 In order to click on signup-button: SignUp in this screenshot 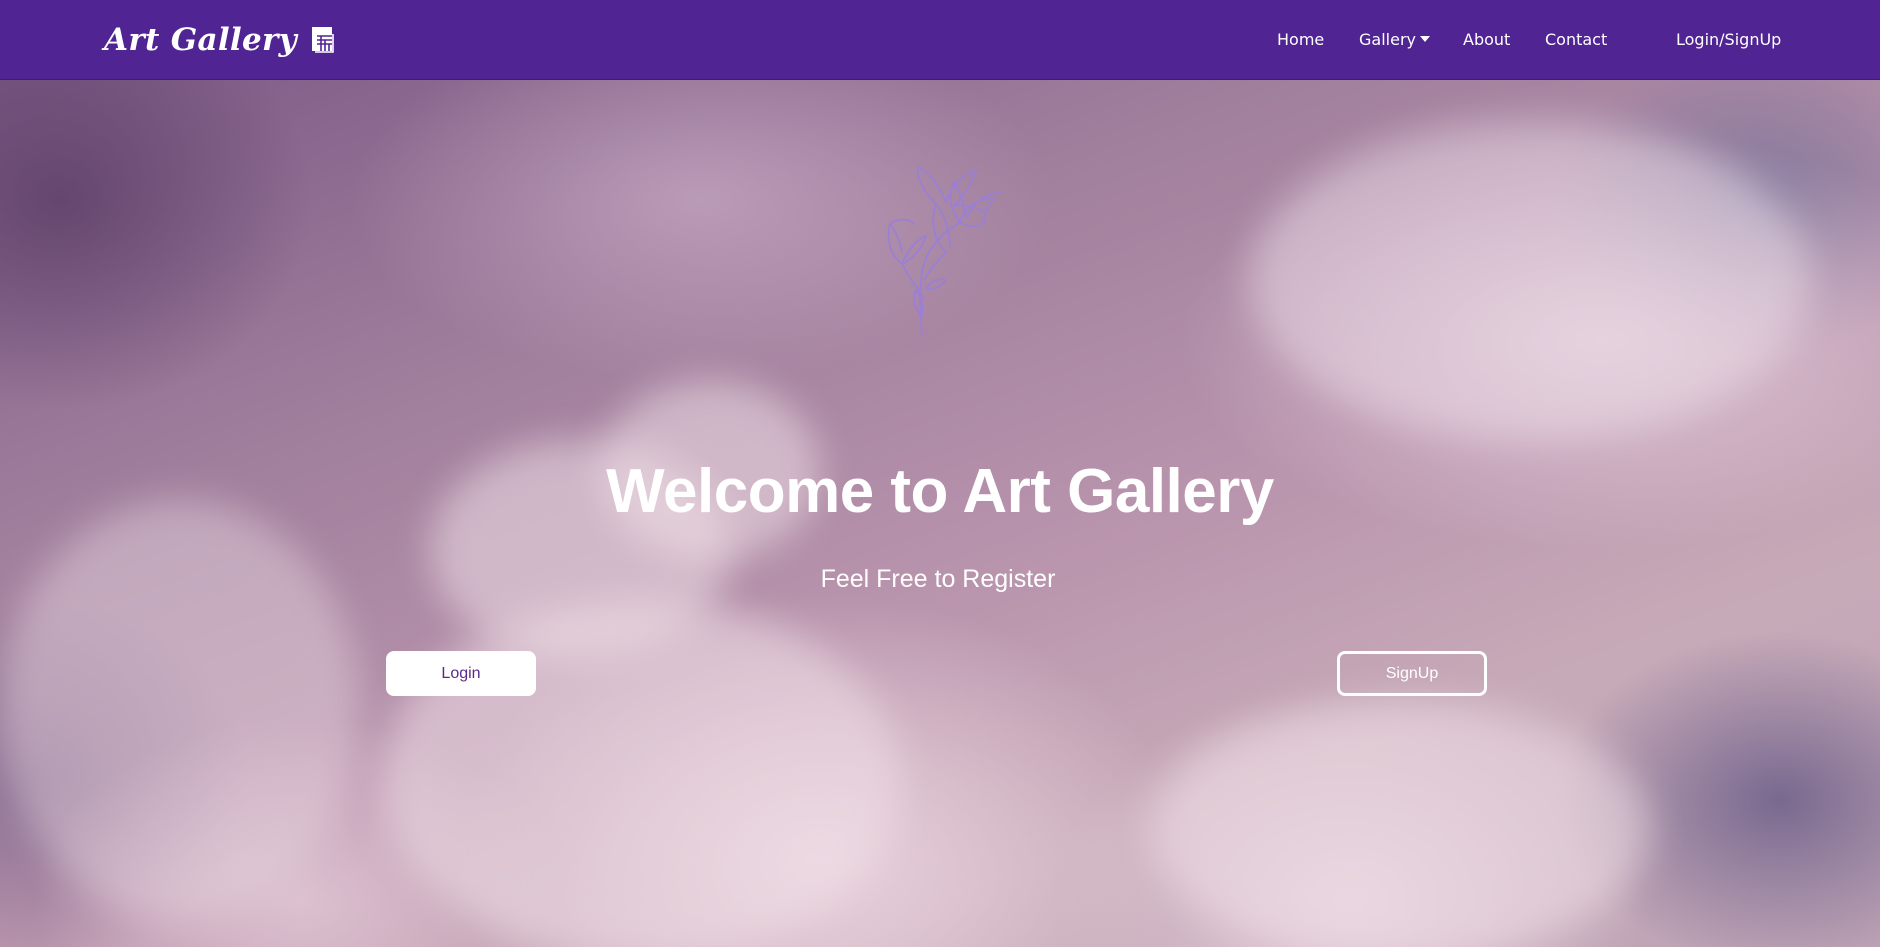, I will do `click(1412, 673)`.